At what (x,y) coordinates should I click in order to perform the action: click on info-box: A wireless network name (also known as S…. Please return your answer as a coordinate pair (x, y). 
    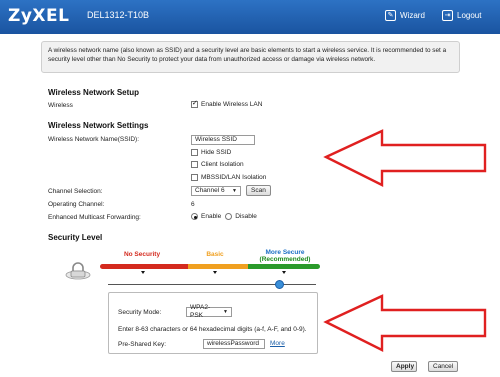
    Looking at the image, I should click on (250, 57).